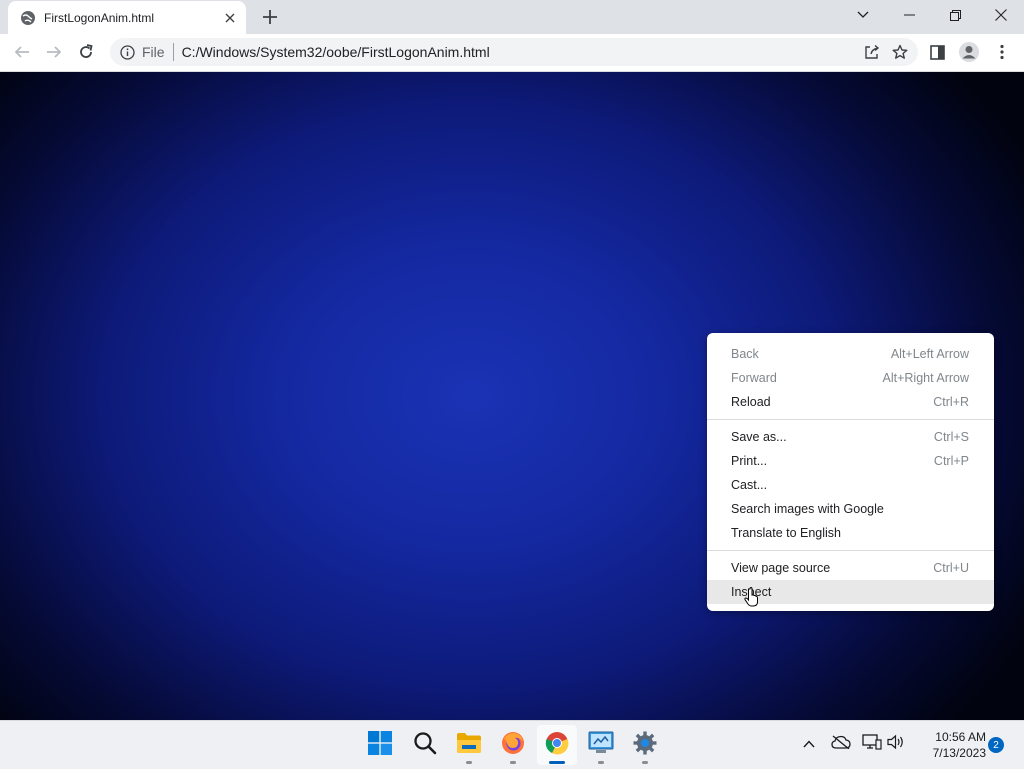  What do you see at coordinates (270, 17) in the screenshot?
I see `new-tab-button` at bounding box center [270, 17].